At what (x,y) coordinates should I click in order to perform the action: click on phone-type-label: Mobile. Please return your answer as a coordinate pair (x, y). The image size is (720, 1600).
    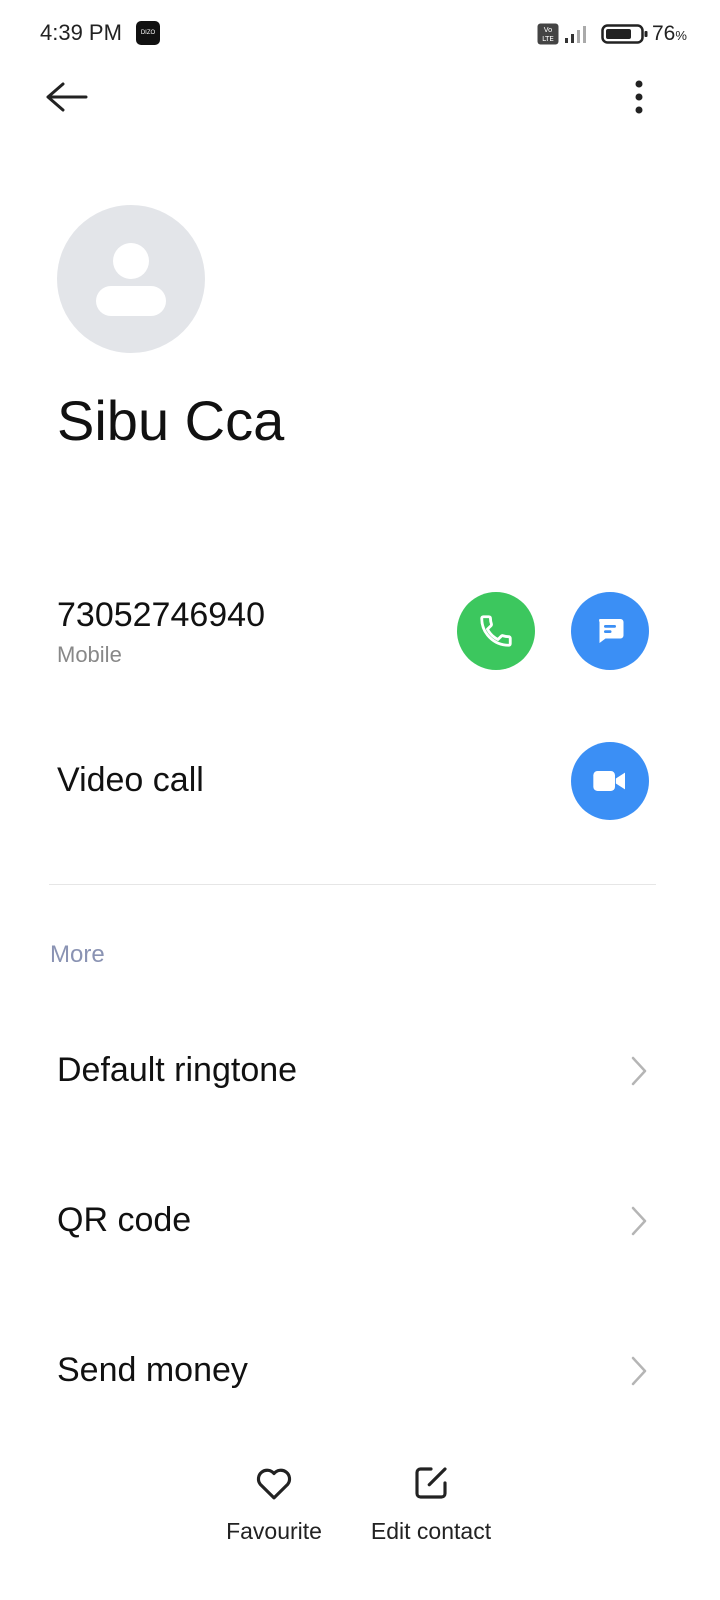
    Looking at the image, I should click on (89, 654).